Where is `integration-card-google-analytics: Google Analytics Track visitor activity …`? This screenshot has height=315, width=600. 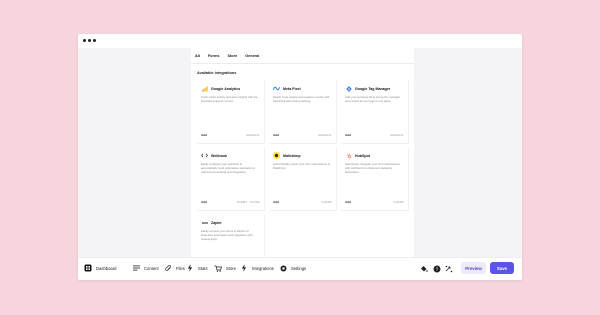 integration-card-google-analytics: Google Analytics Track visitor activity … is located at coordinates (231, 112).